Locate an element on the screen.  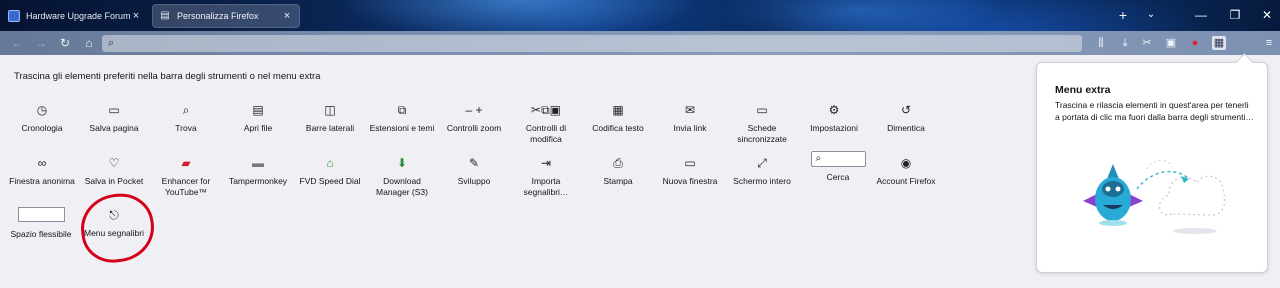
palette-item-label: Estensioni e temi is located at coordinates (402, 128).